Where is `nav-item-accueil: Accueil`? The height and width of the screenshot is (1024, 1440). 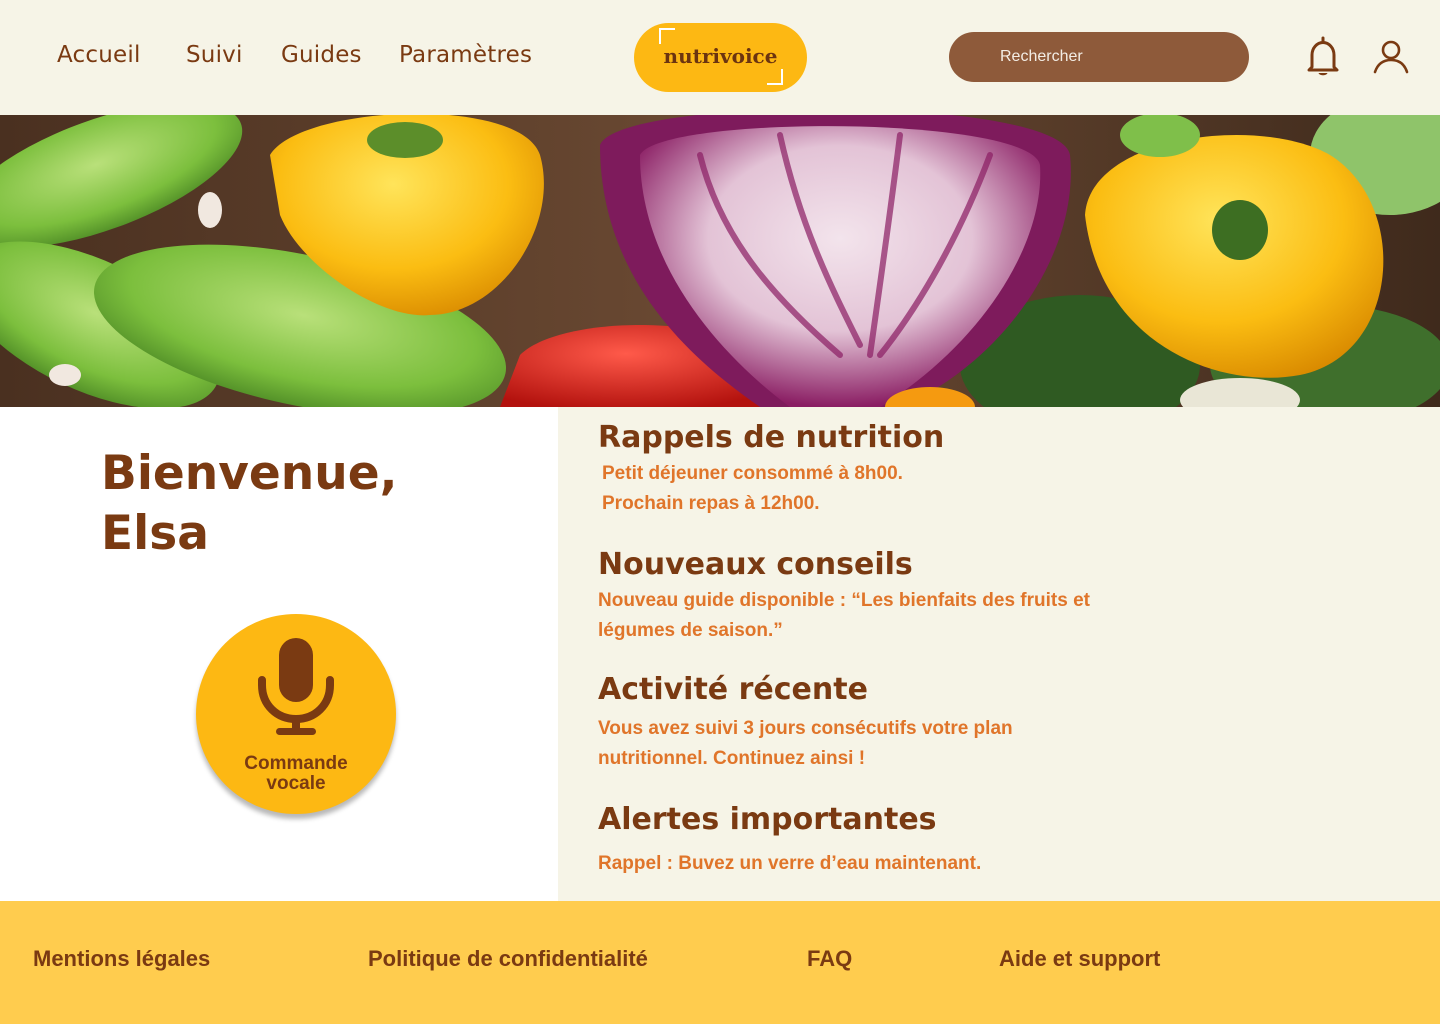 nav-item-accueil: Accueil is located at coordinates (99, 55).